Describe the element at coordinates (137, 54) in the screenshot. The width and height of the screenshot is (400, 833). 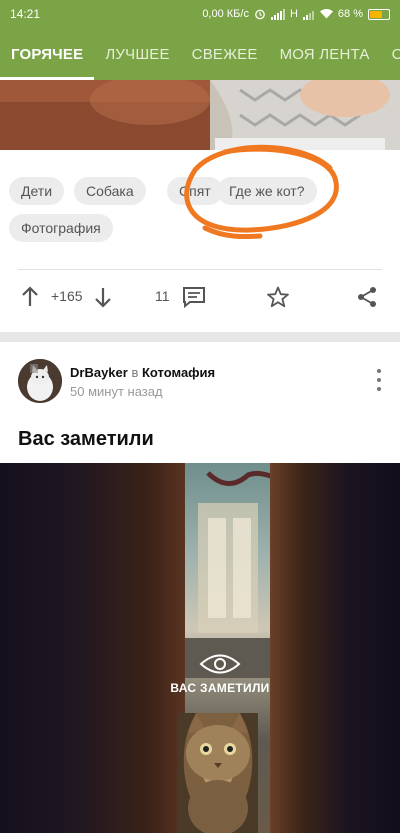
I see `tab-best: ЛУЧШЕЕ` at that location.